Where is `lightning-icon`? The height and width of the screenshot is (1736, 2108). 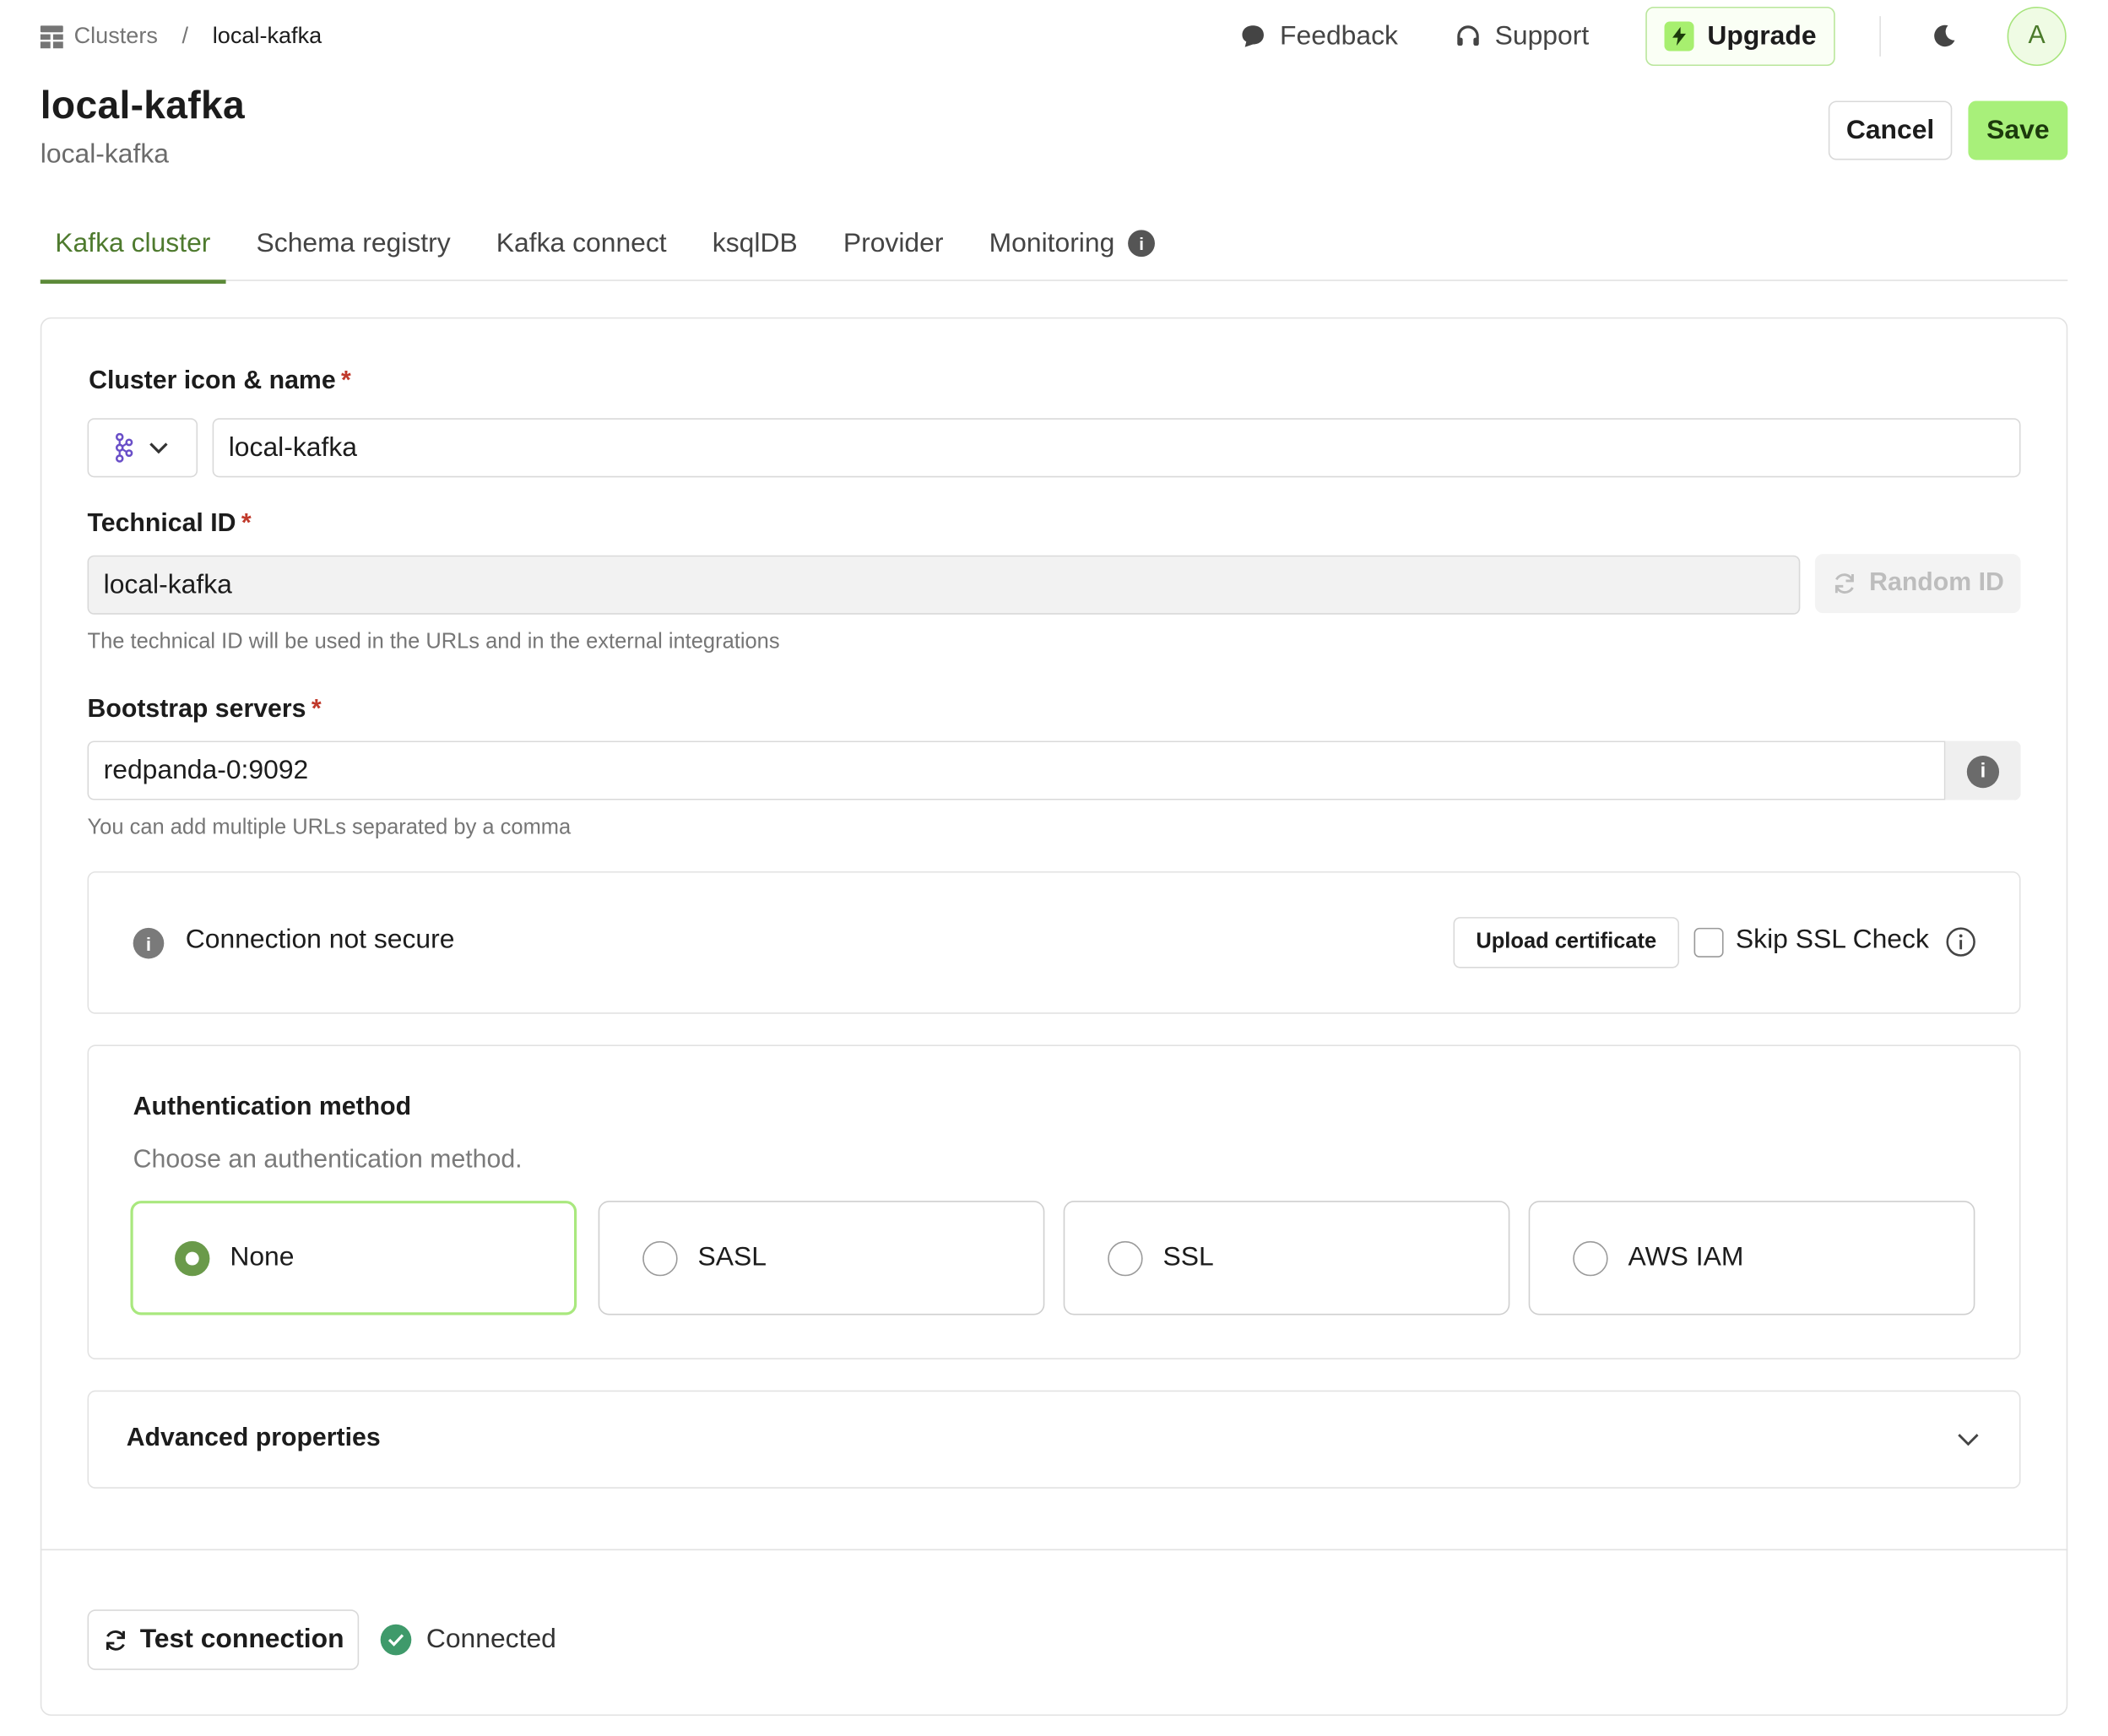
lightning-icon is located at coordinates (1679, 36).